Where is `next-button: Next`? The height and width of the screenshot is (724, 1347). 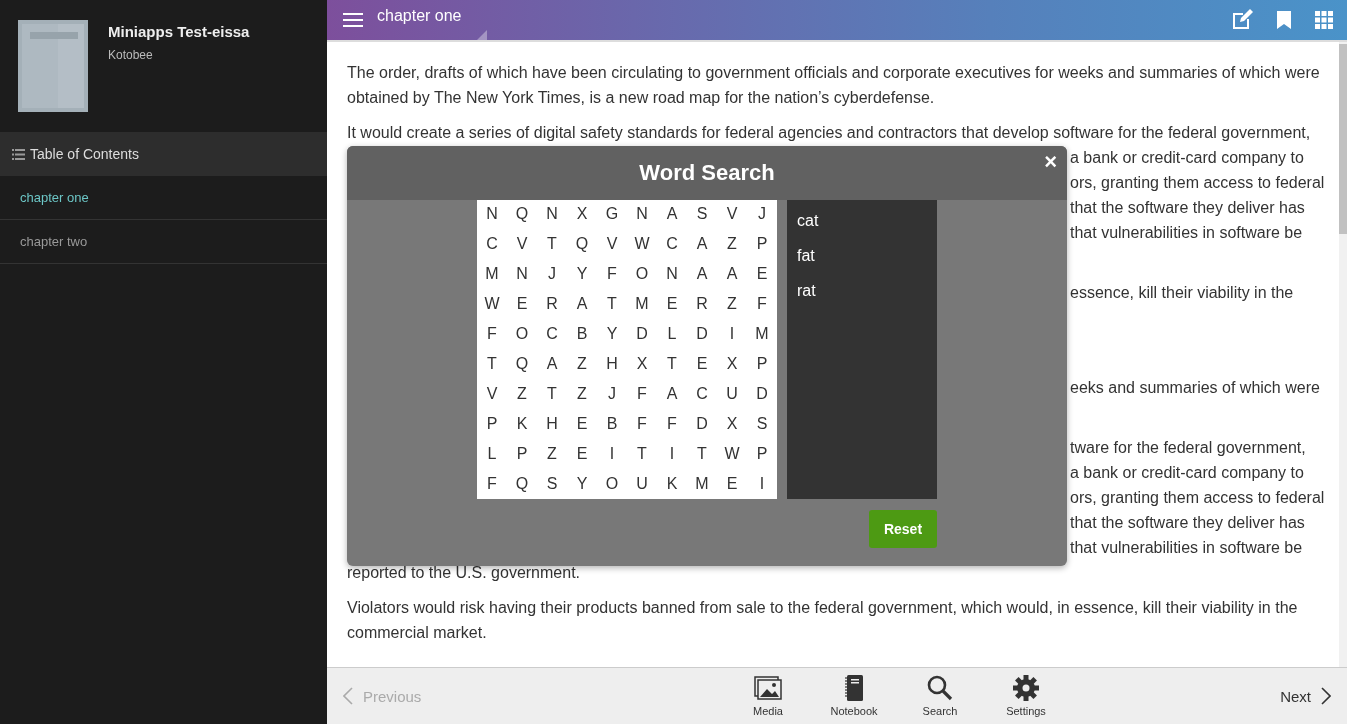
next-button: Next is located at coordinates (1282, 696).